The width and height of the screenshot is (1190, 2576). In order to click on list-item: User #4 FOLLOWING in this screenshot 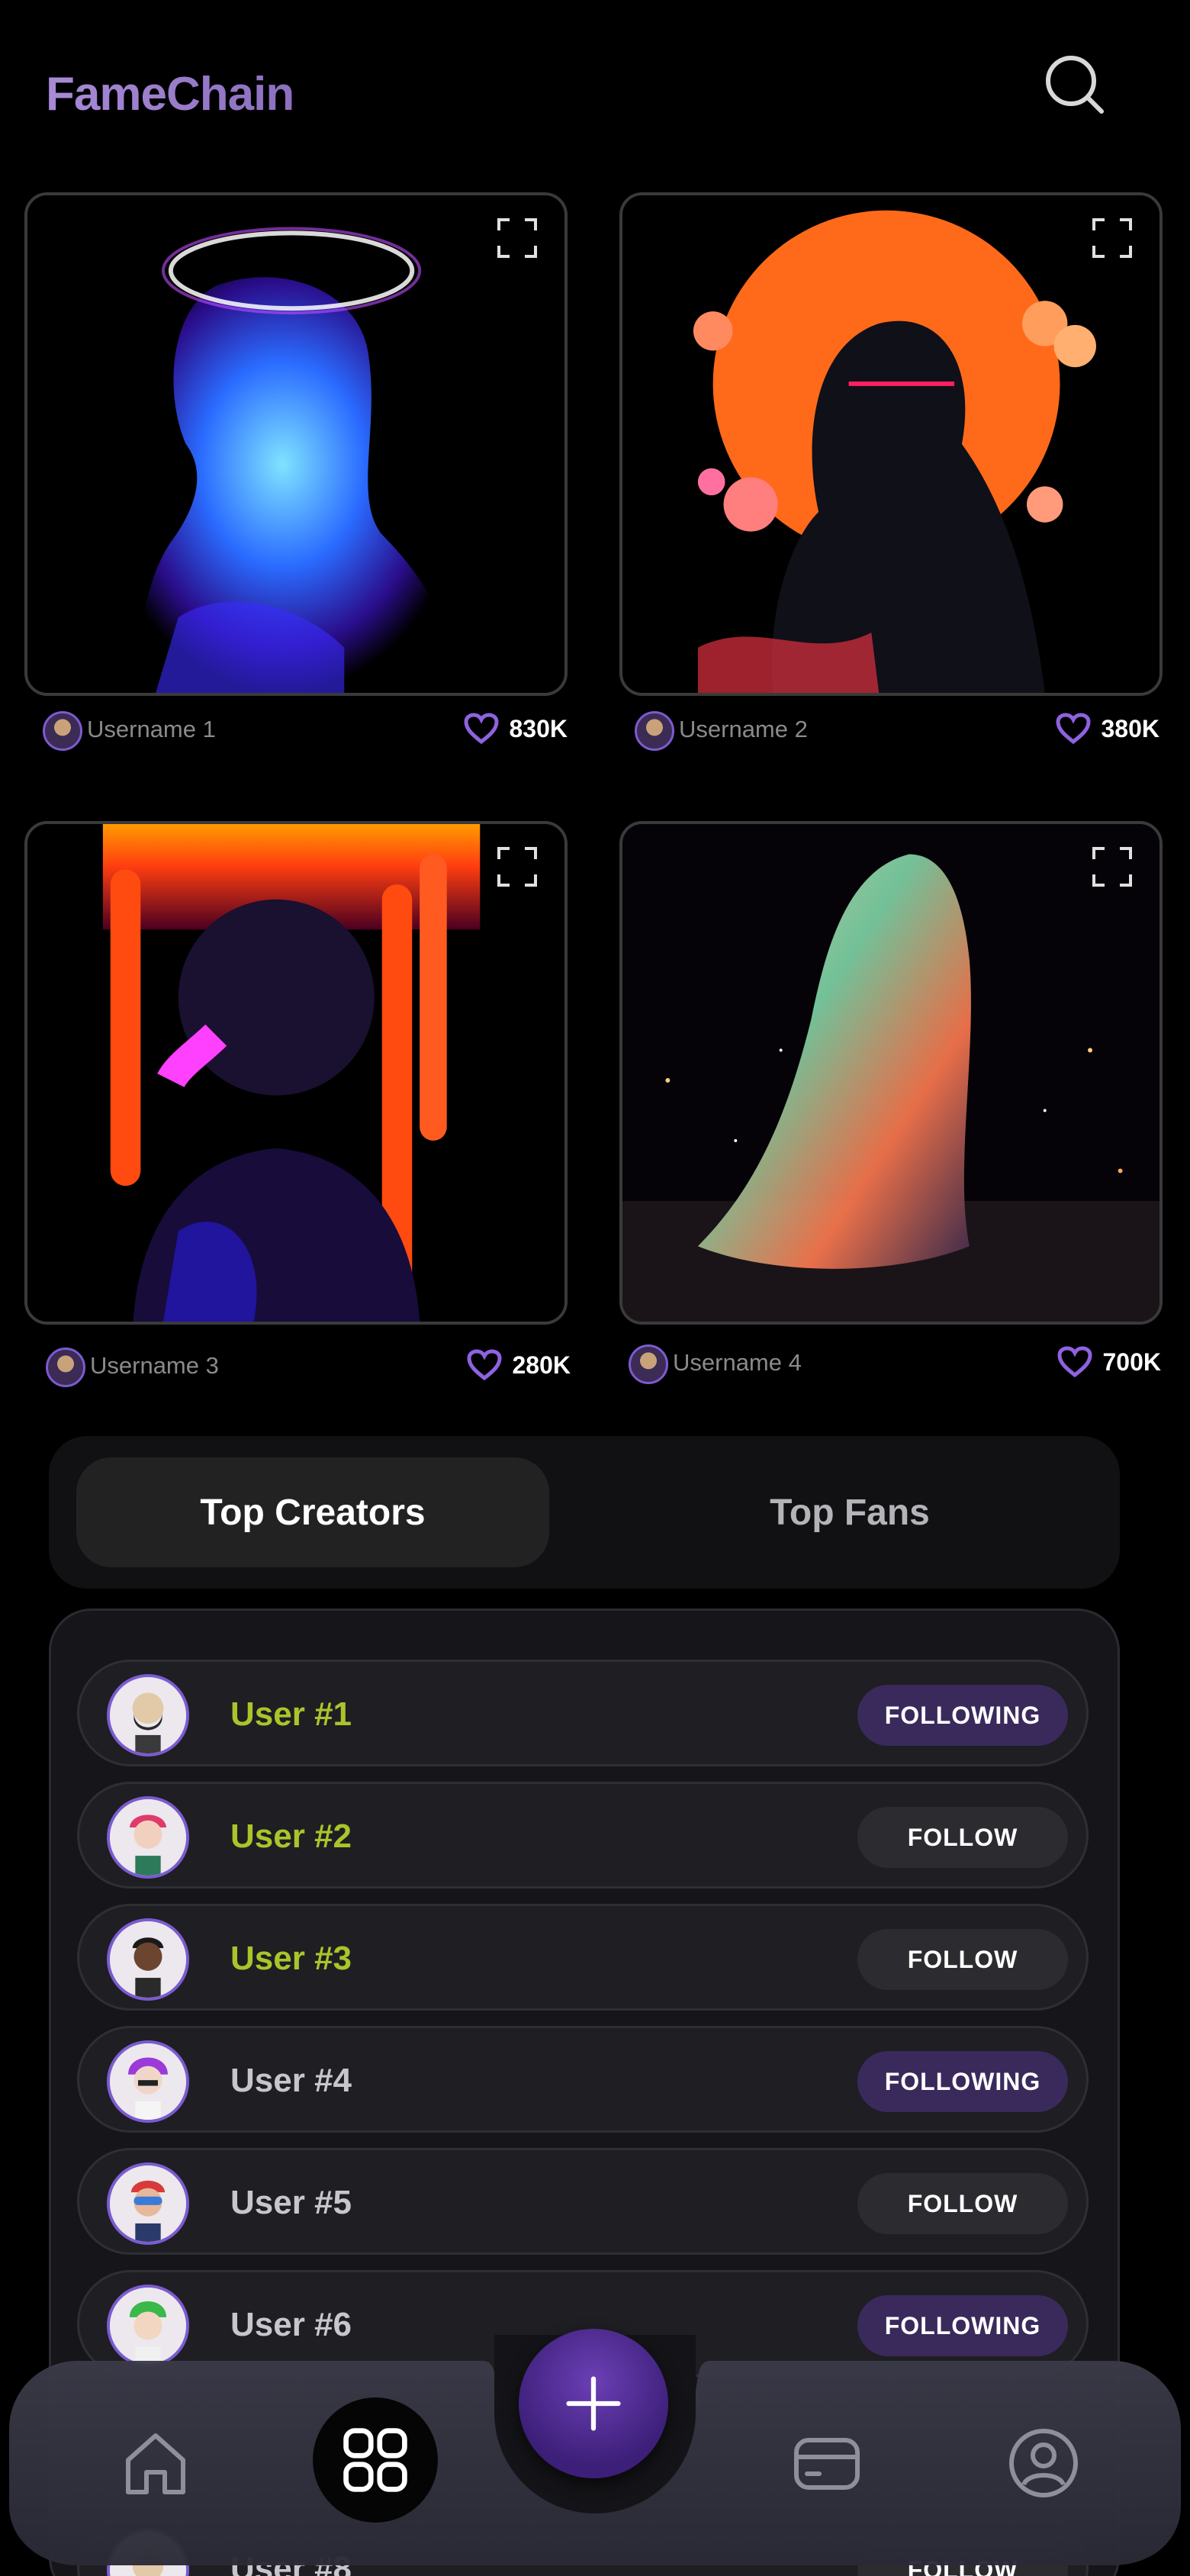, I will do `click(583, 2079)`.